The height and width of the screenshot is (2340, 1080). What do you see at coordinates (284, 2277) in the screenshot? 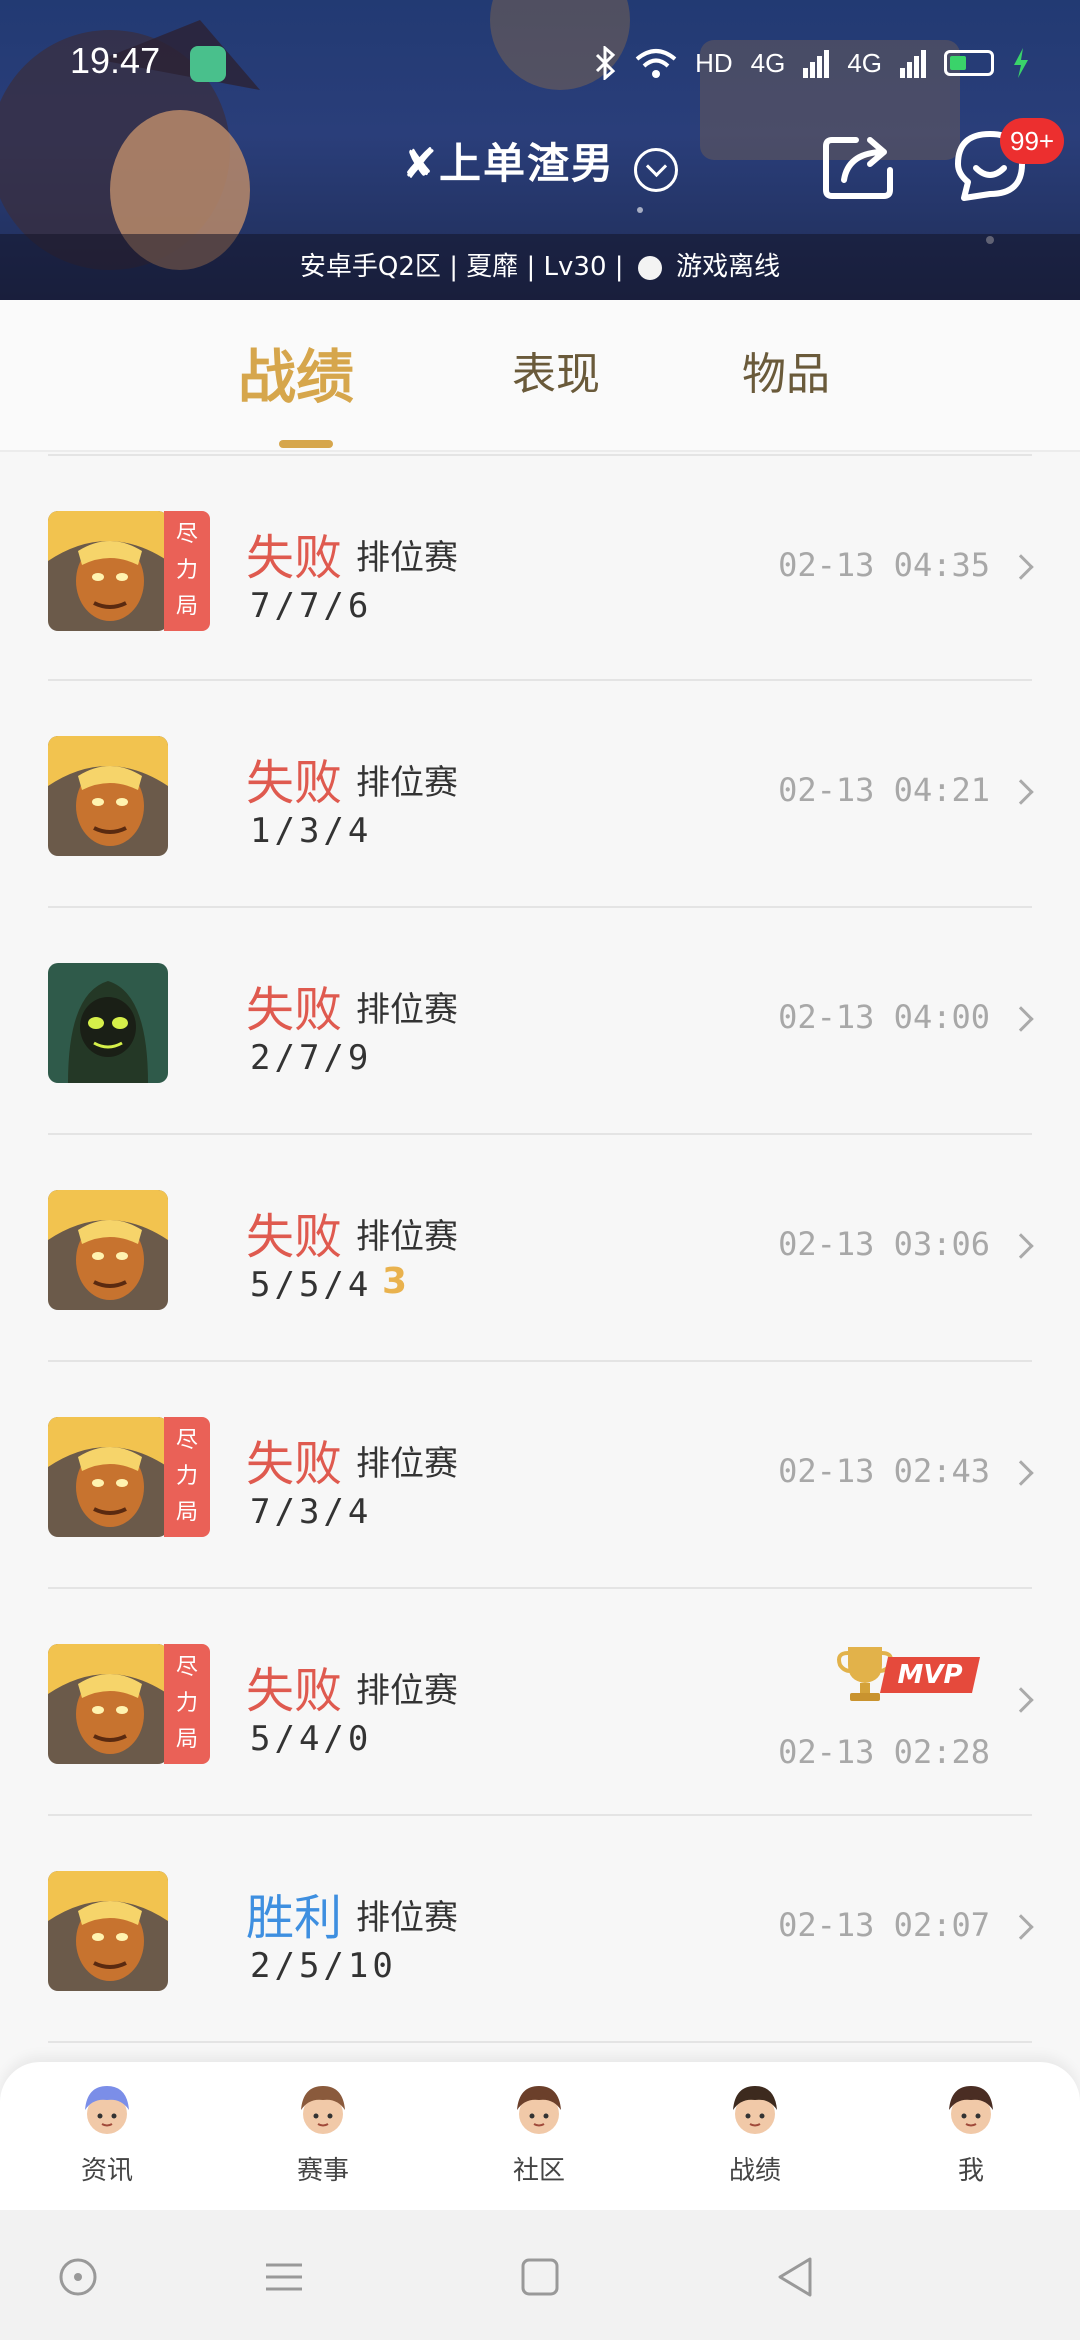
I see `menu-icon` at bounding box center [284, 2277].